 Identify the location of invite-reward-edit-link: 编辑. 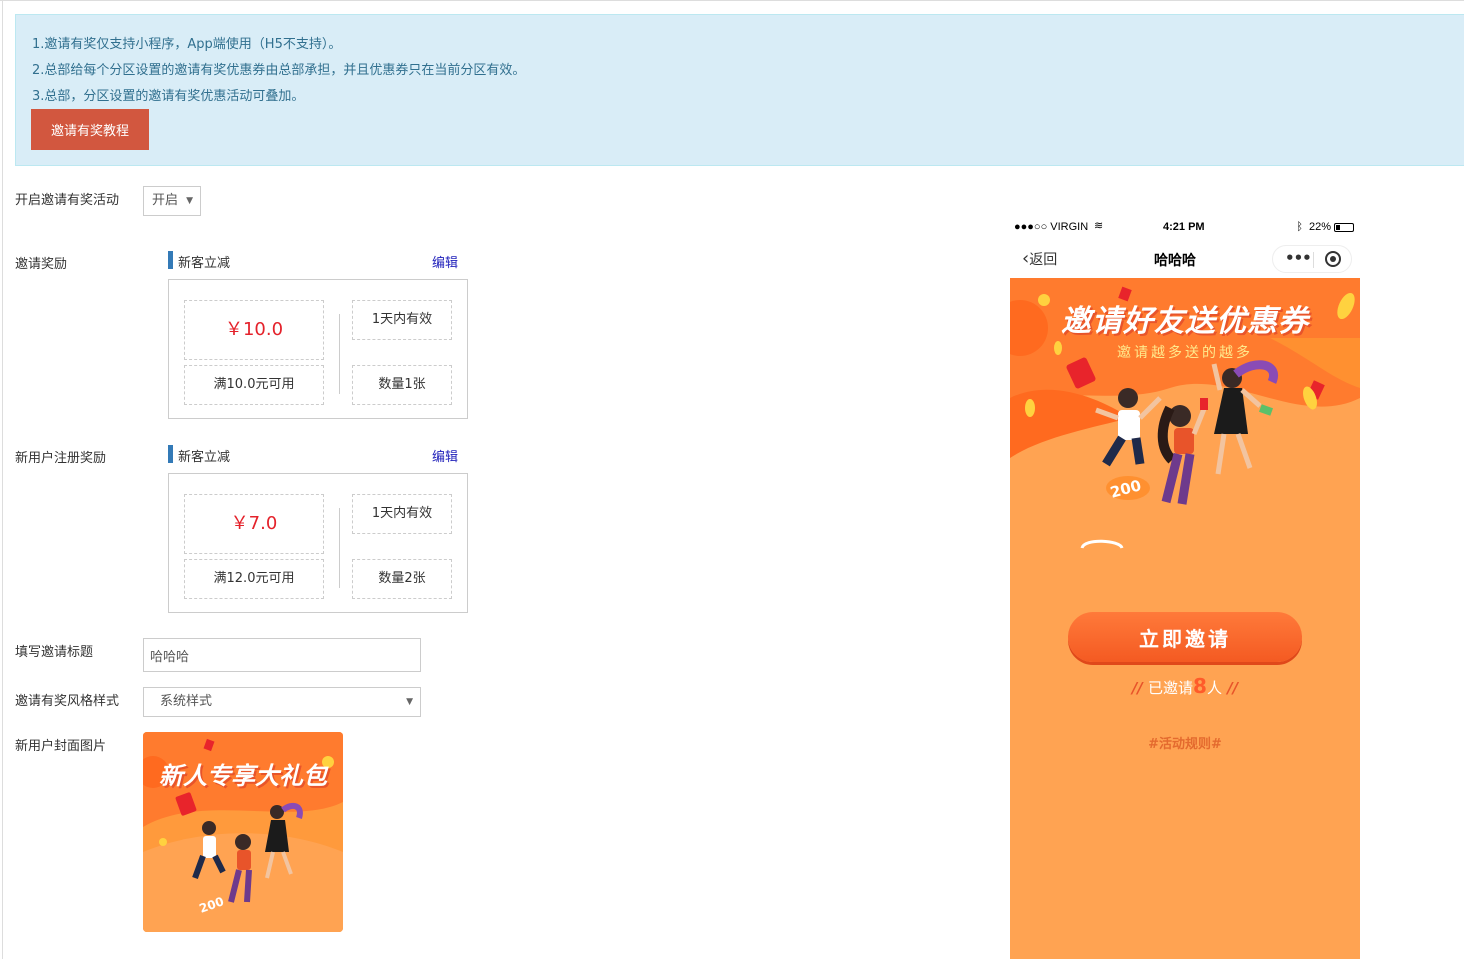
(445, 261).